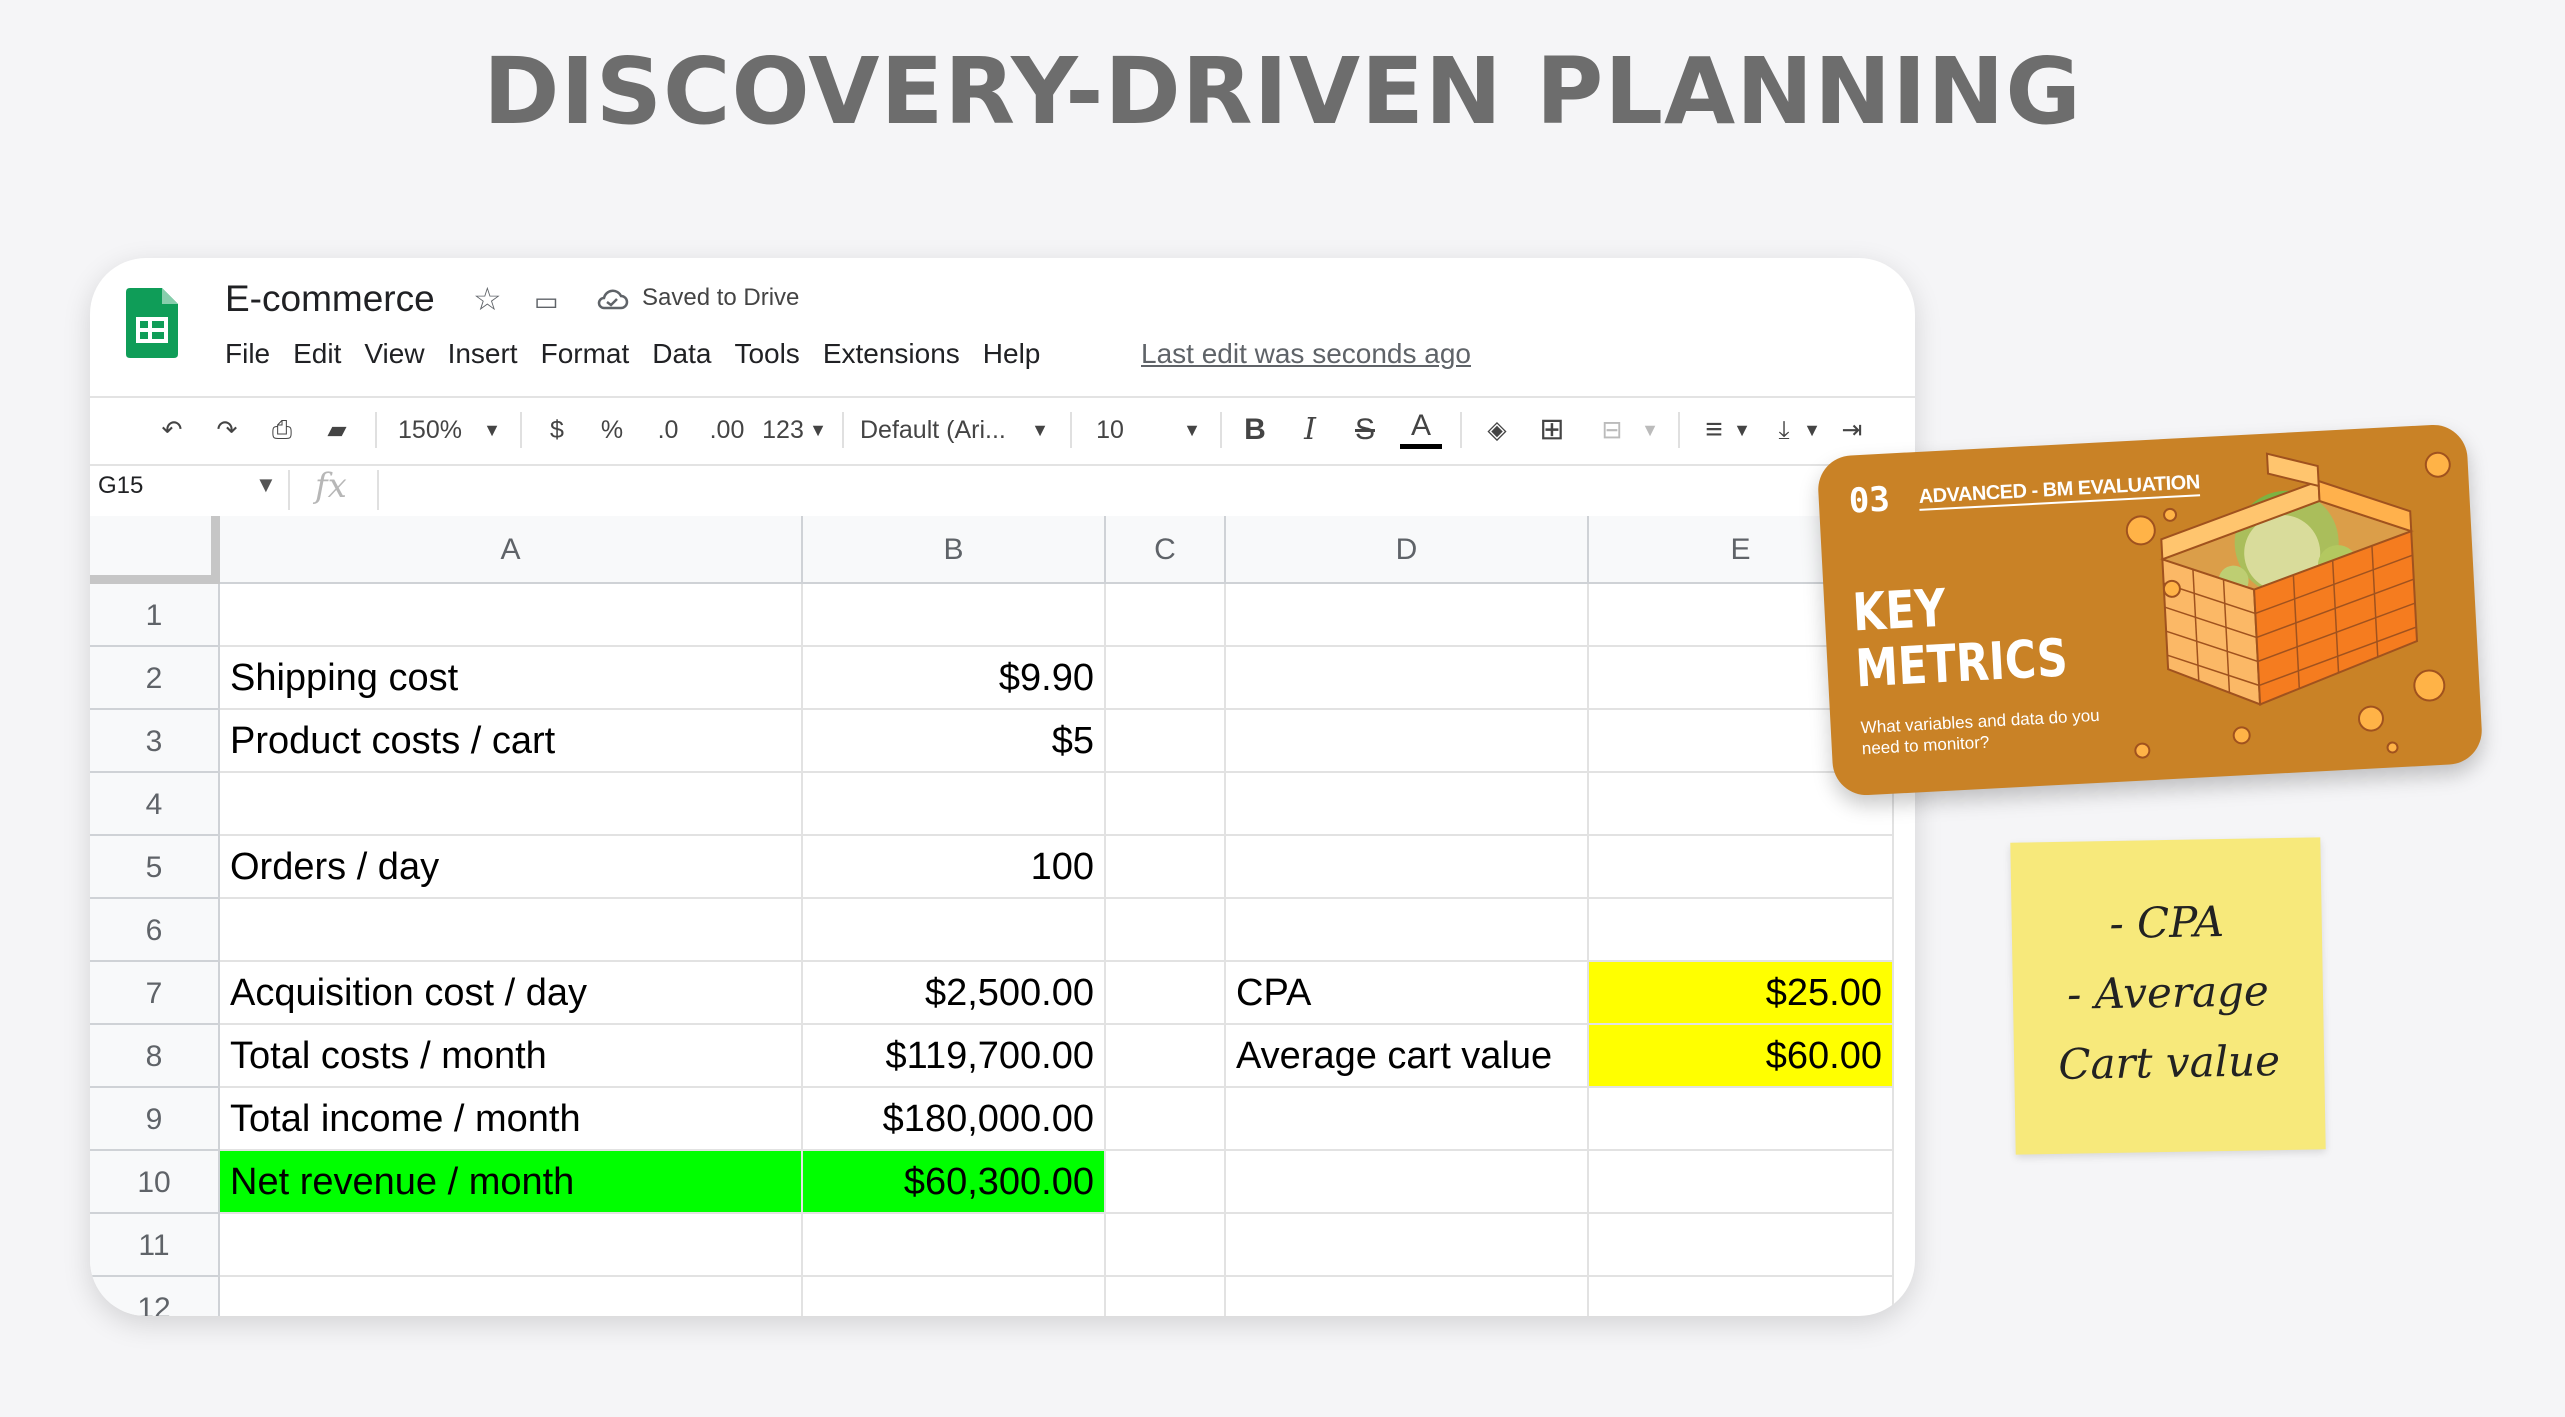 This screenshot has height=1417, width=2565. I want to click on cell-c6, so click(1166, 930).